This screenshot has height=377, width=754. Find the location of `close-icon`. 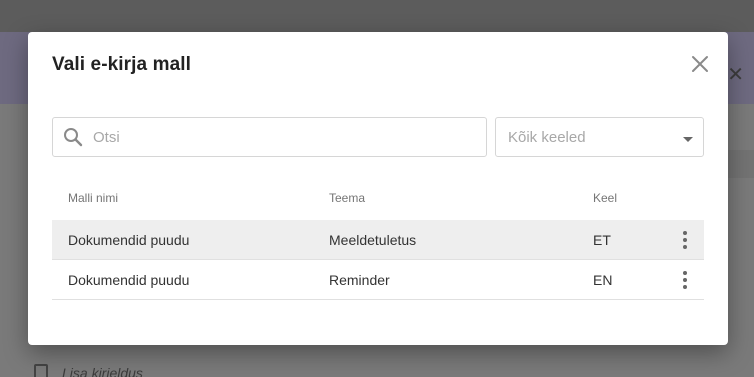

close-icon is located at coordinates (700, 64).